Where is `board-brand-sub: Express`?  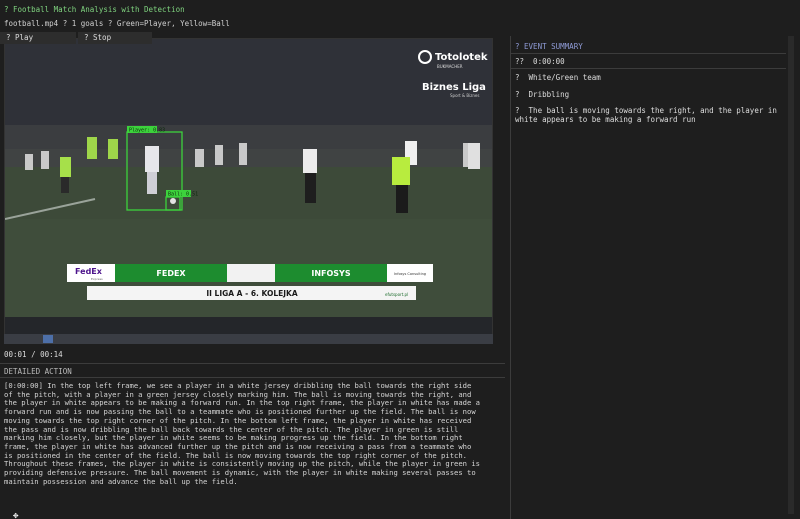
board-brand-sub: Express is located at coordinates (97, 279).